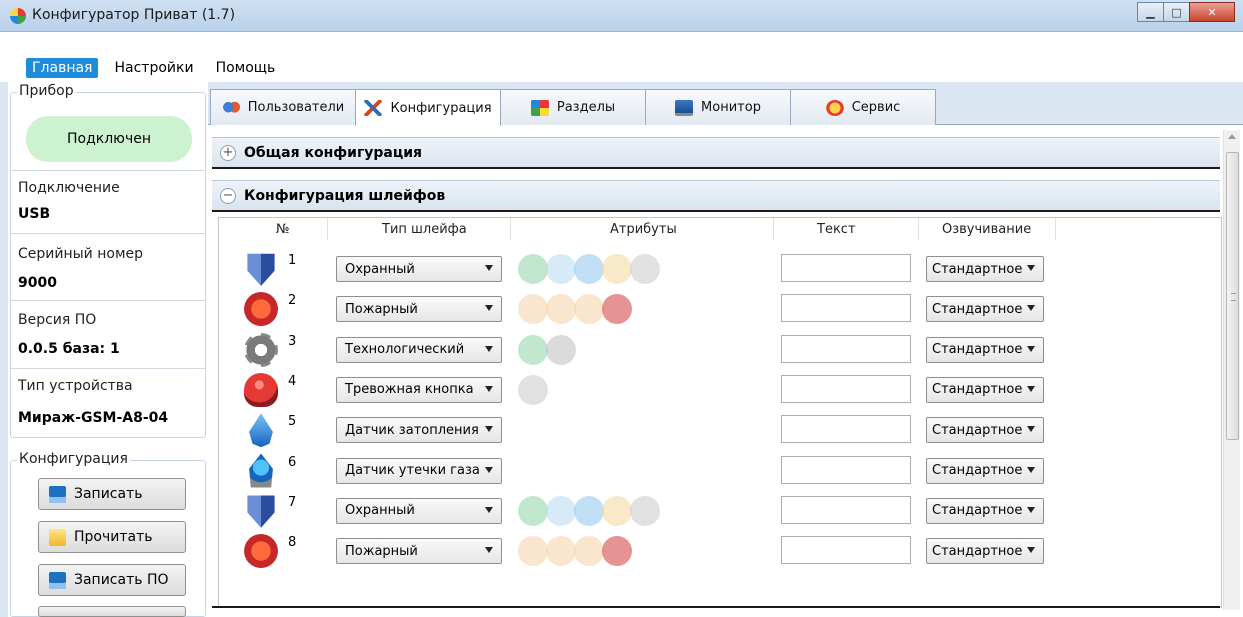  Describe the element at coordinates (62, 68) in the screenshot. I see `menu-main: Главная` at that location.